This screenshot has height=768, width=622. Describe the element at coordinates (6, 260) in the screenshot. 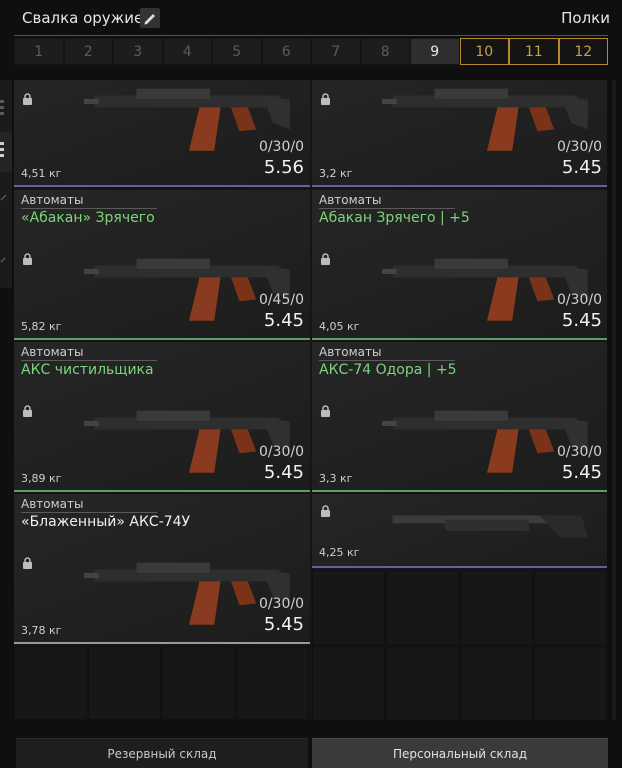

I see `check-icon` at that location.